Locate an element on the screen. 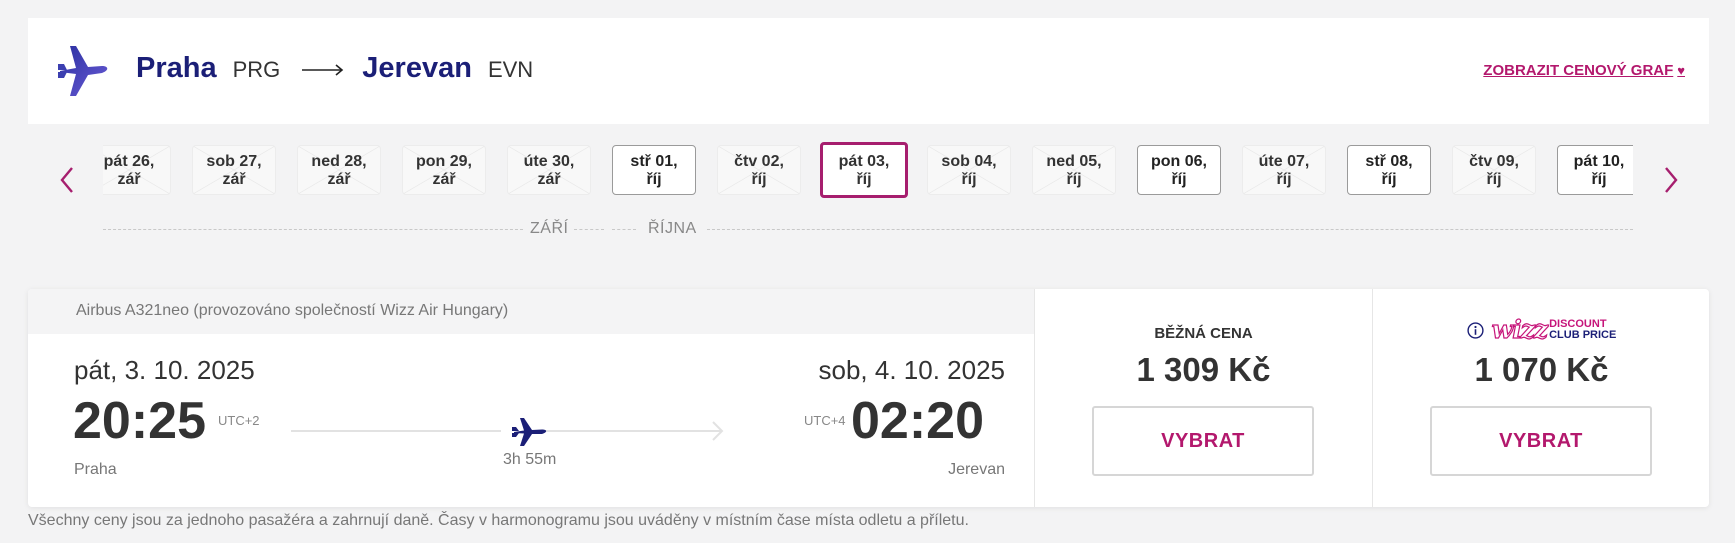 Image resolution: width=1735 pixels, height=543 pixels. date-option: stř 08, říj is located at coordinates (1389, 170).